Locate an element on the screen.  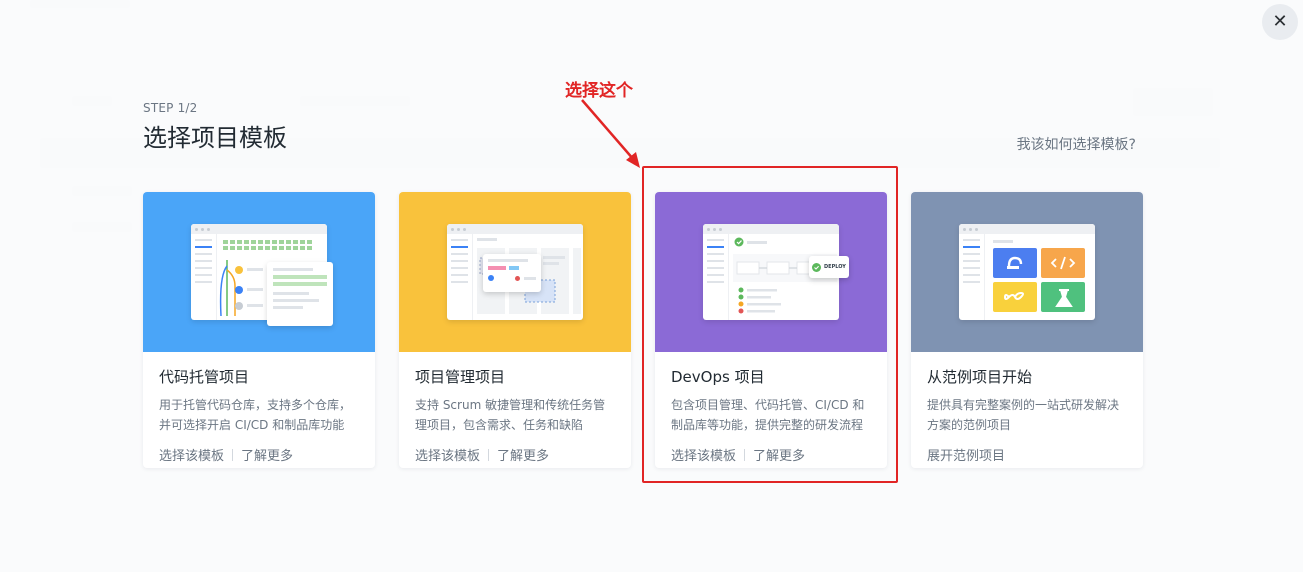
close-icon: ✕ is located at coordinates (1280, 21).